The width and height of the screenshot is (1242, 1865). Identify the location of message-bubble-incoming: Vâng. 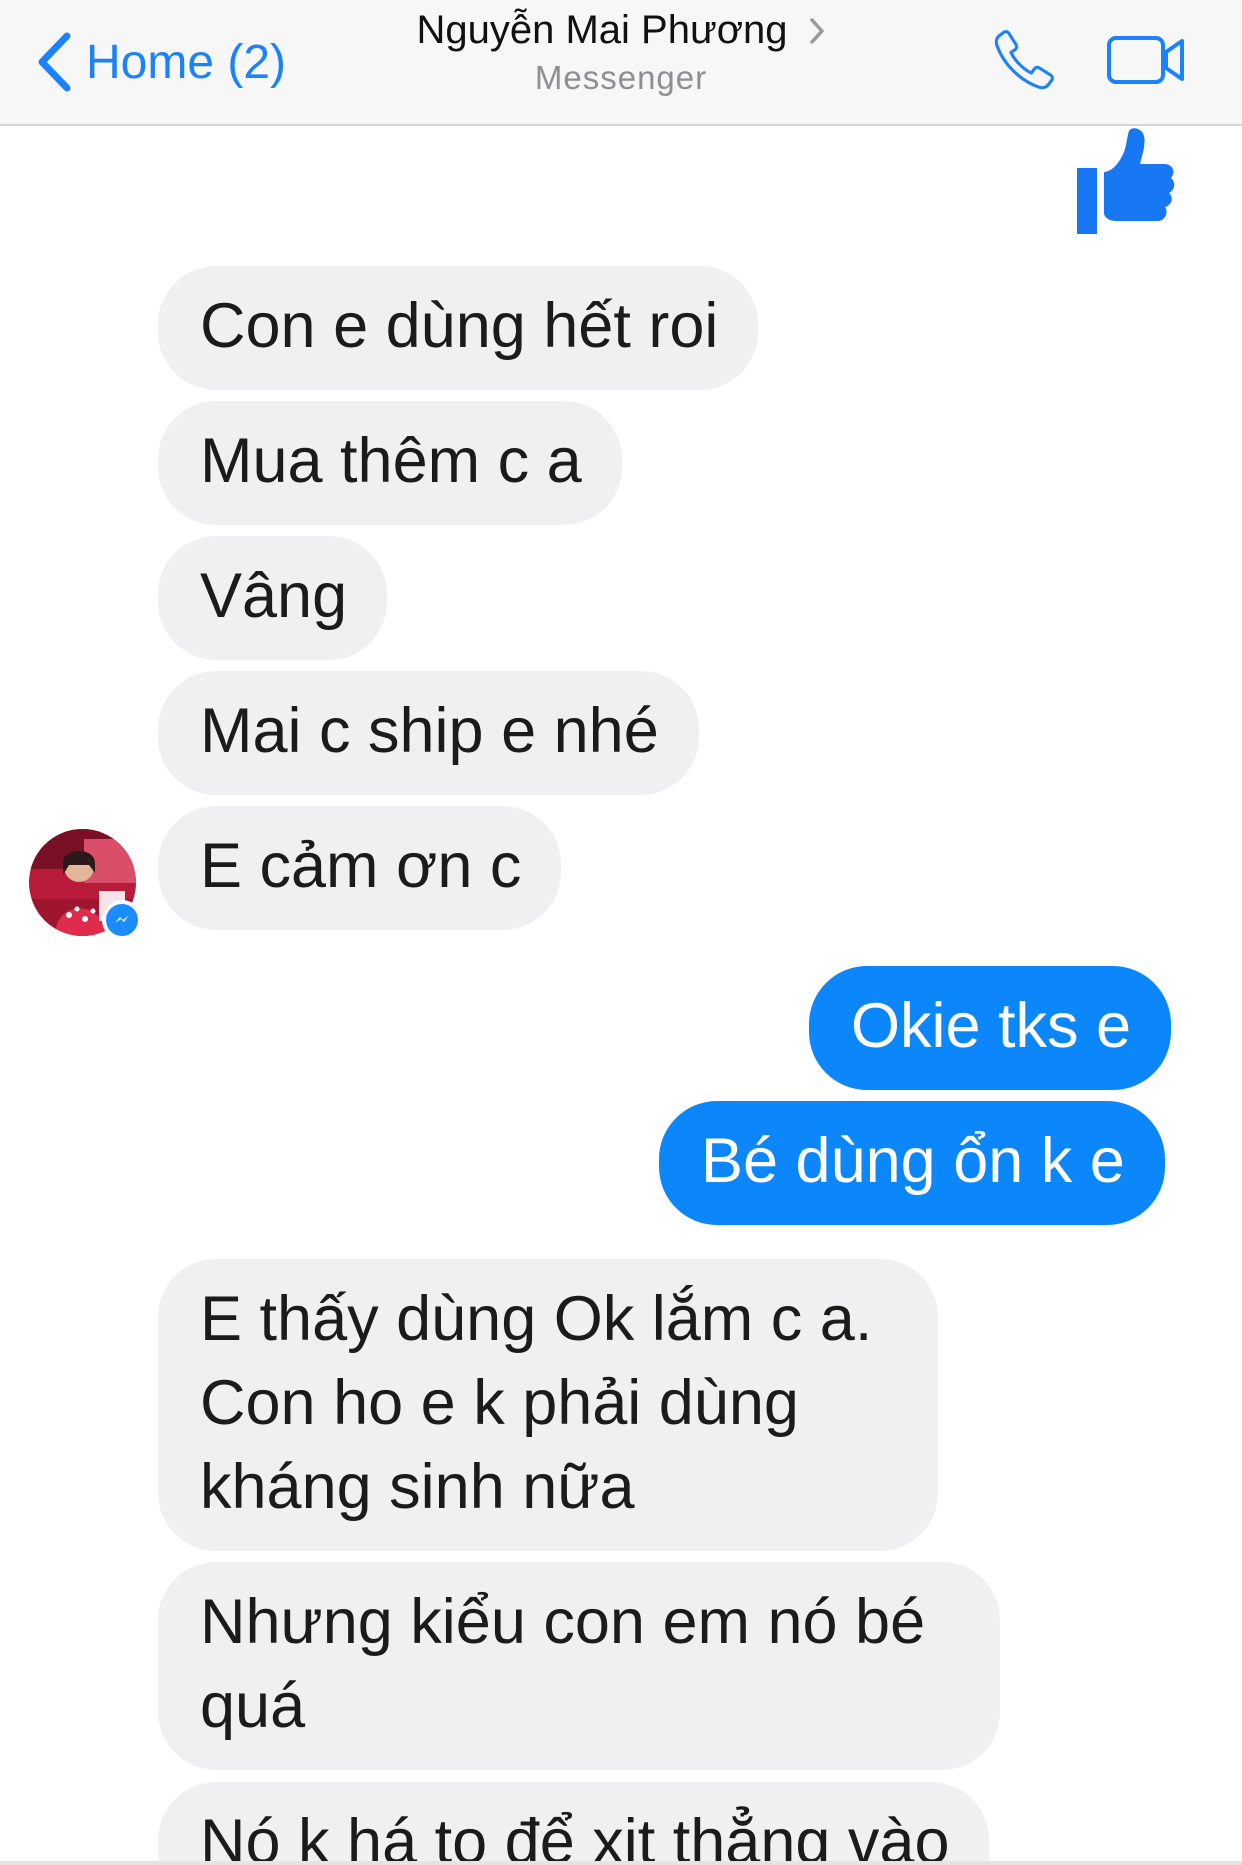
(273, 598).